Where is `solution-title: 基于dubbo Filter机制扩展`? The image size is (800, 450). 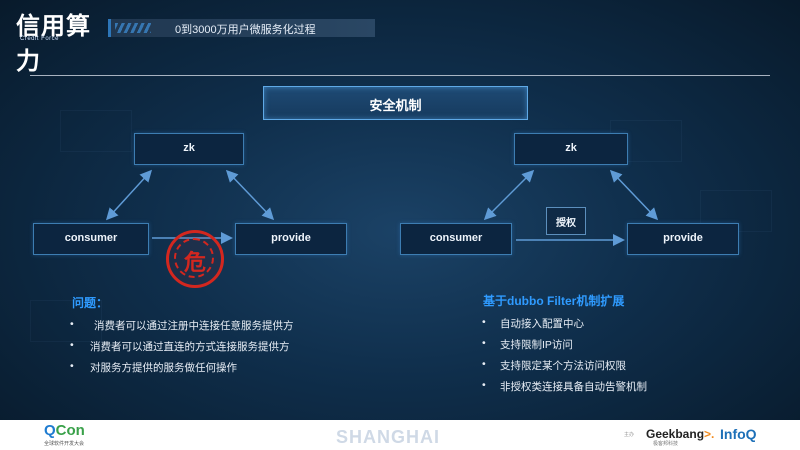
solution-title: 基于dubbo Filter机制扩展 is located at coordinates (554, 301).